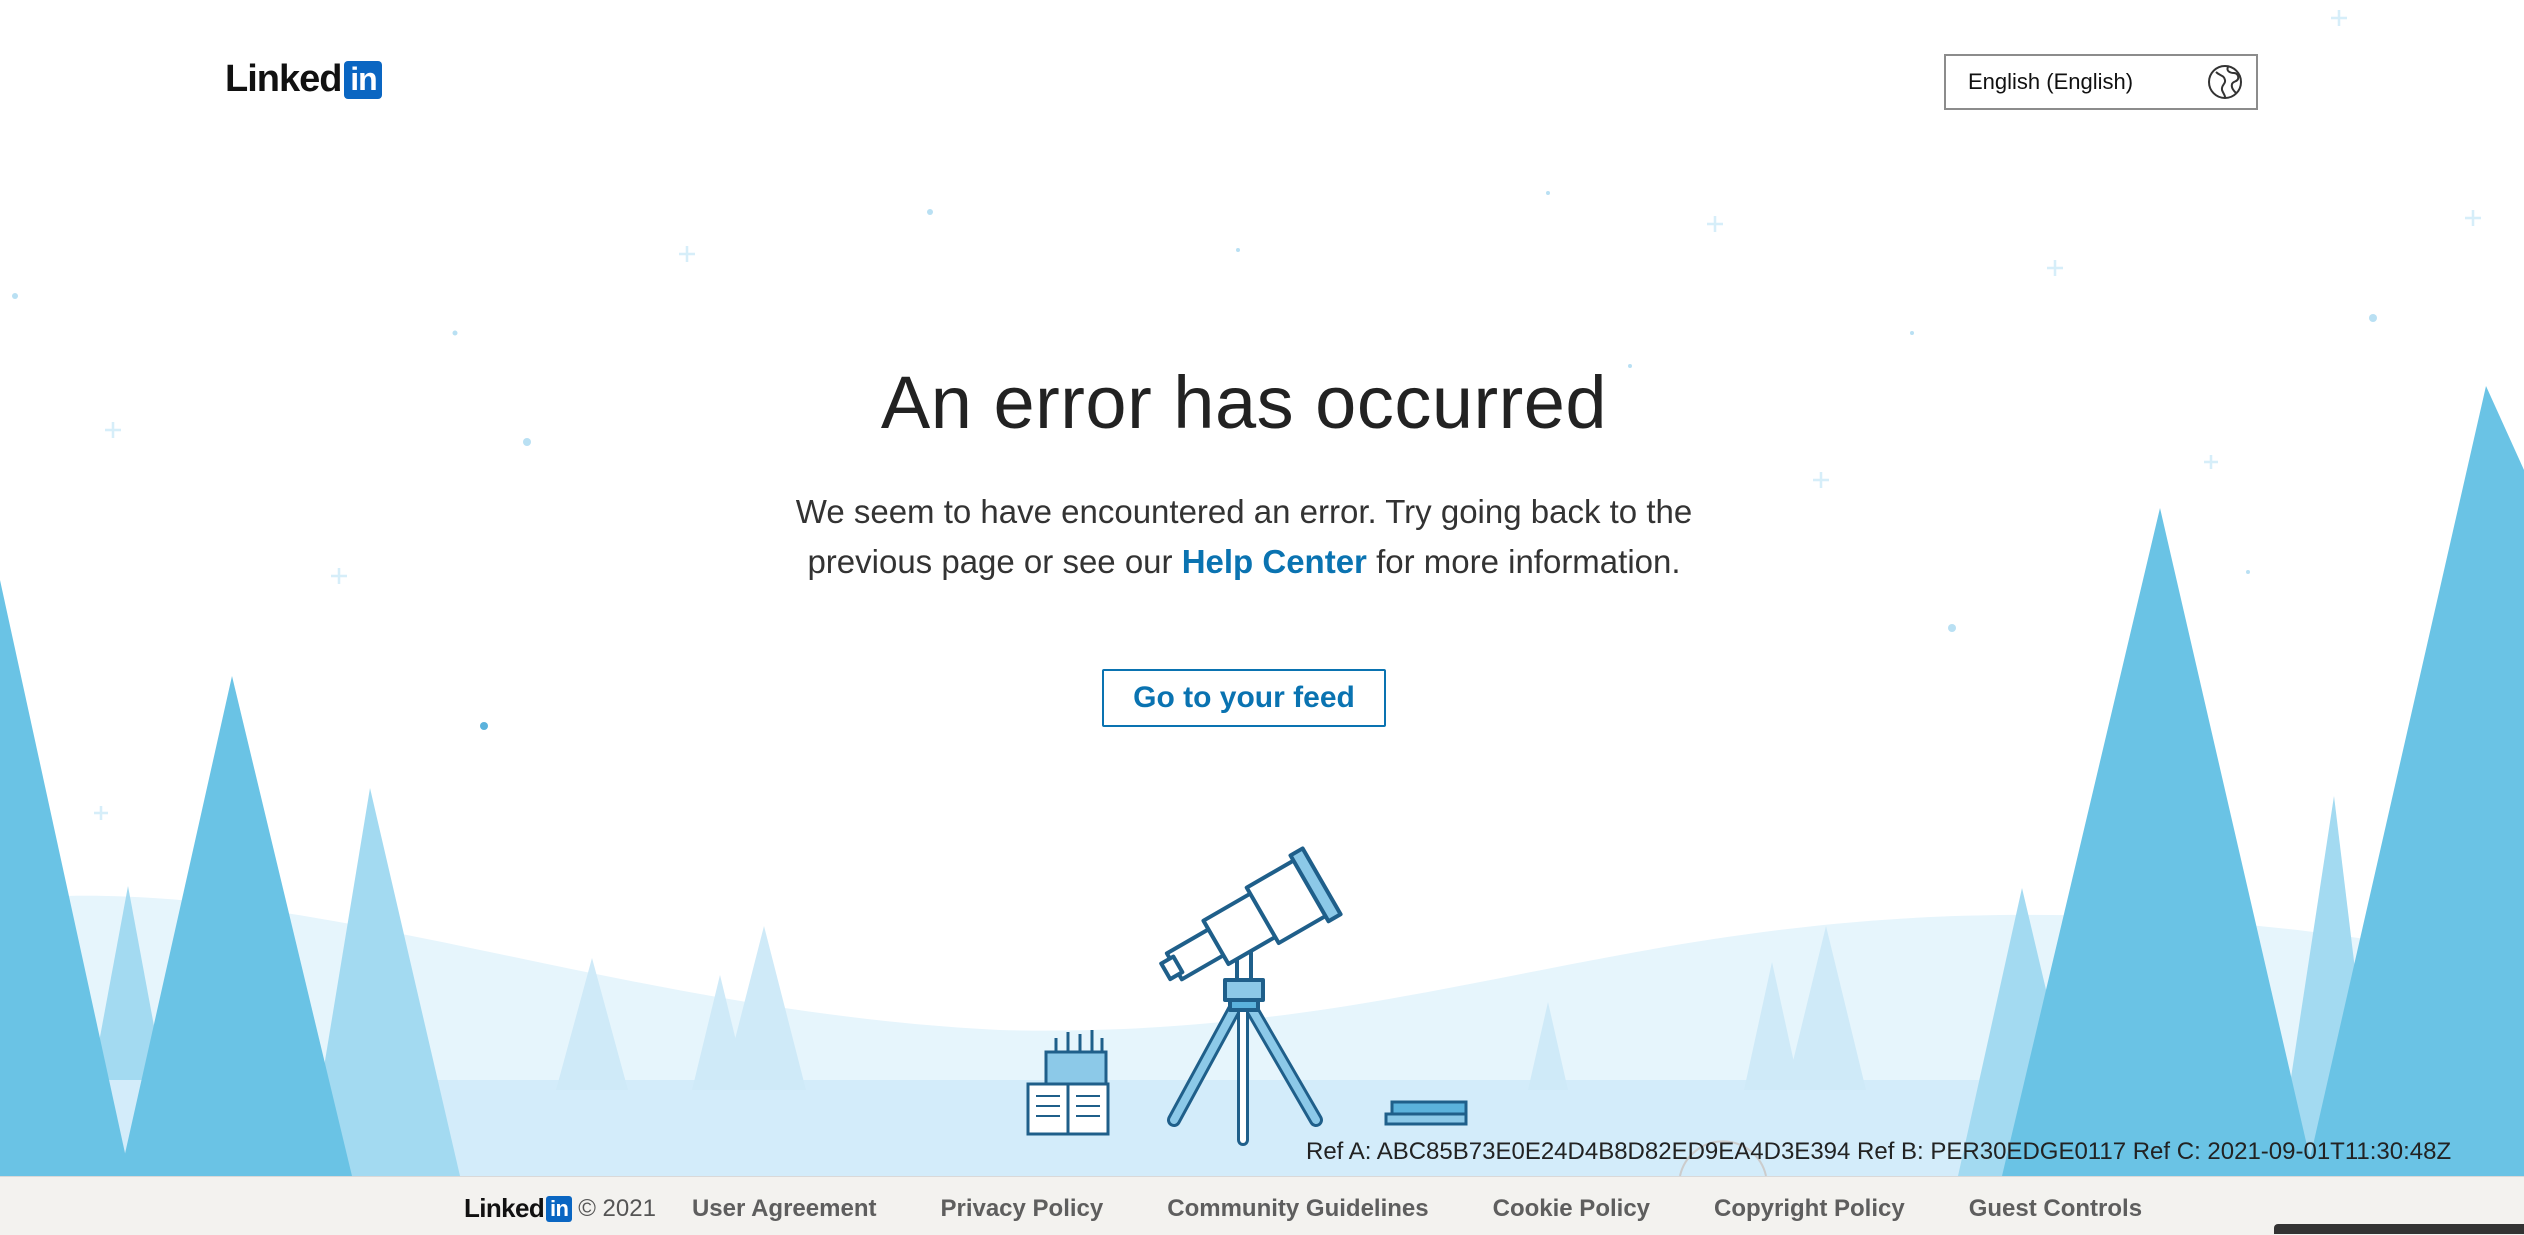  What do you see at coordinates (1297, 1209) in the screenshot?
I see `footer-link-community-guidelines: Community Guidelines` at bounding box center [1297, 1209].